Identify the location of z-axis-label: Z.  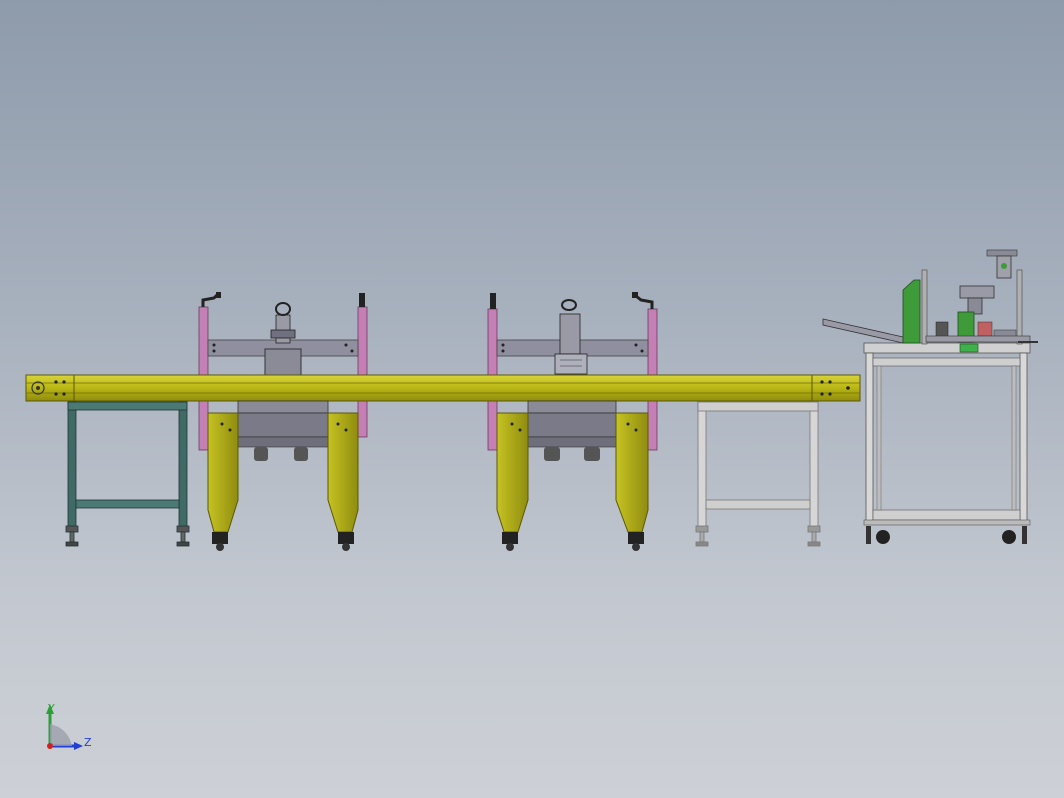
(88, 742).